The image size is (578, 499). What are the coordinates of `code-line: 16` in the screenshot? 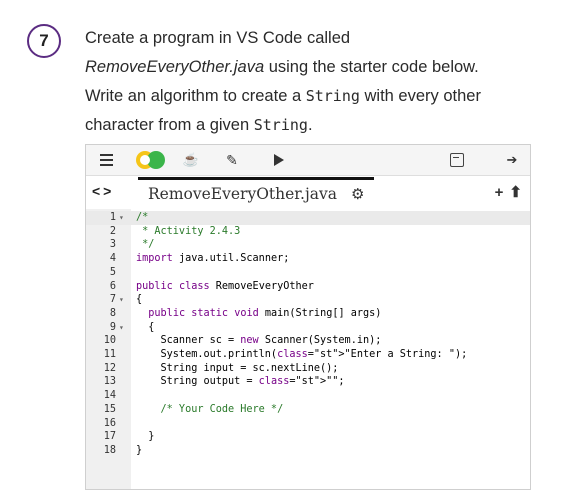 It's located at (308, 424).